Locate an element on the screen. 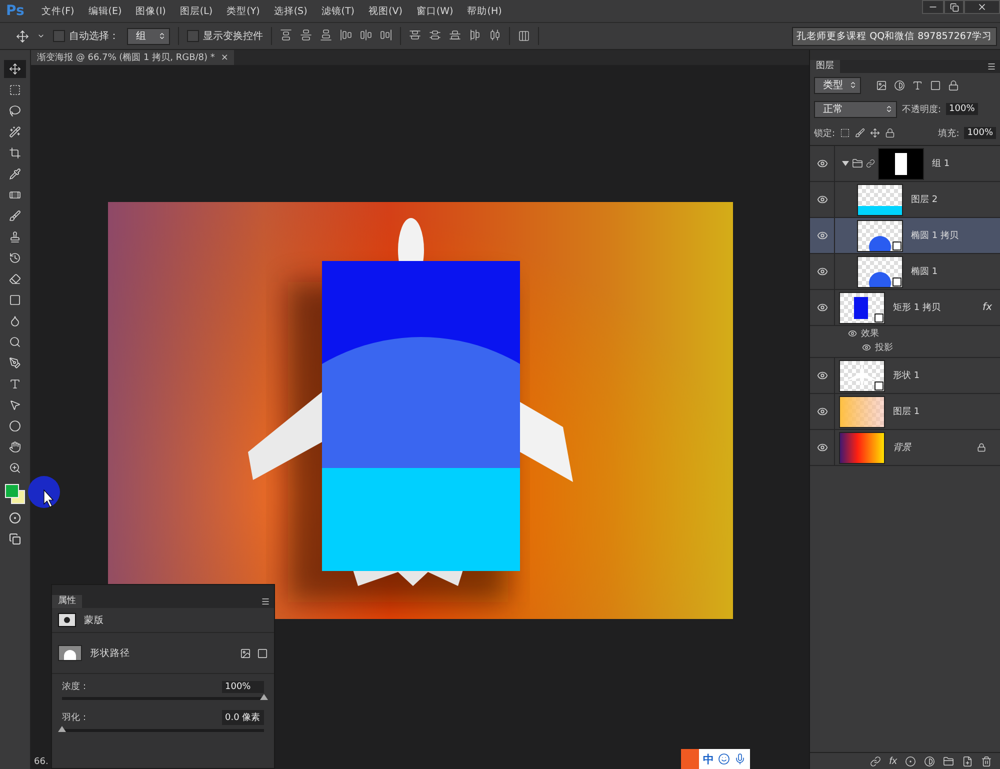  show-transform-checkbox: 显示变换控件 is located at coordinates (225, 36).